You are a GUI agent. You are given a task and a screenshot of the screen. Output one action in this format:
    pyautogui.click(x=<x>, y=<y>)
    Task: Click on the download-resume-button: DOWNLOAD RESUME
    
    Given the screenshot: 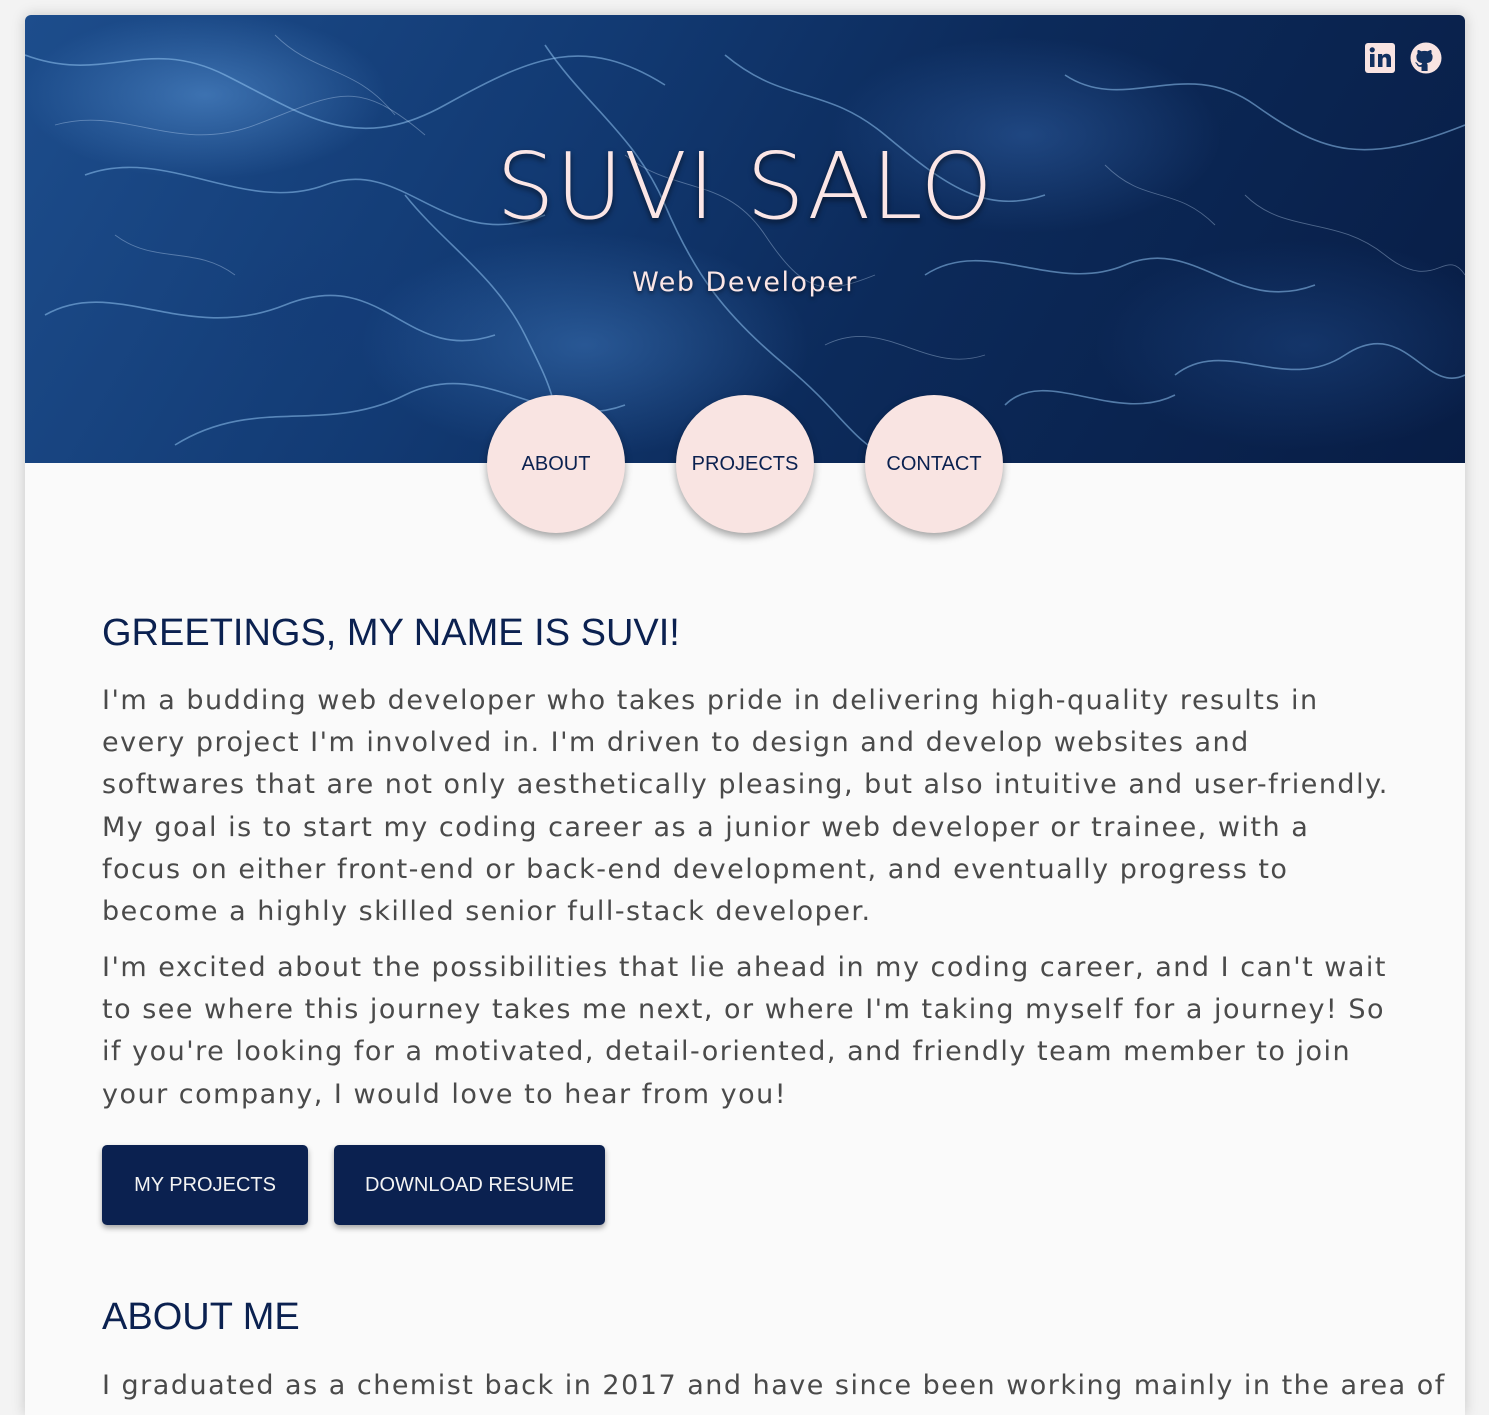 What is the action you would take?
    pyautogui.click(x=469, y=1185)
    